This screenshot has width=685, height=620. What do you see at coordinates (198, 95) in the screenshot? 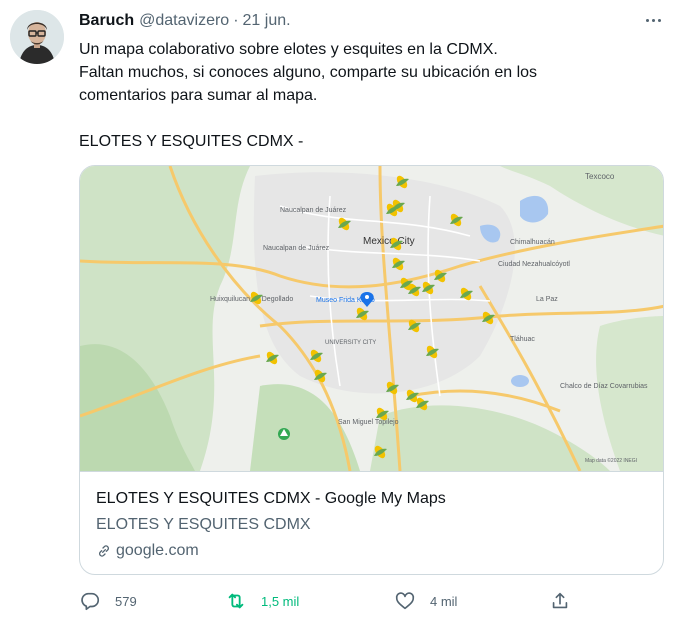
I see `tweet-text-line-3: comentarios para sumar al mapa.` at bounding box center [198, 95].